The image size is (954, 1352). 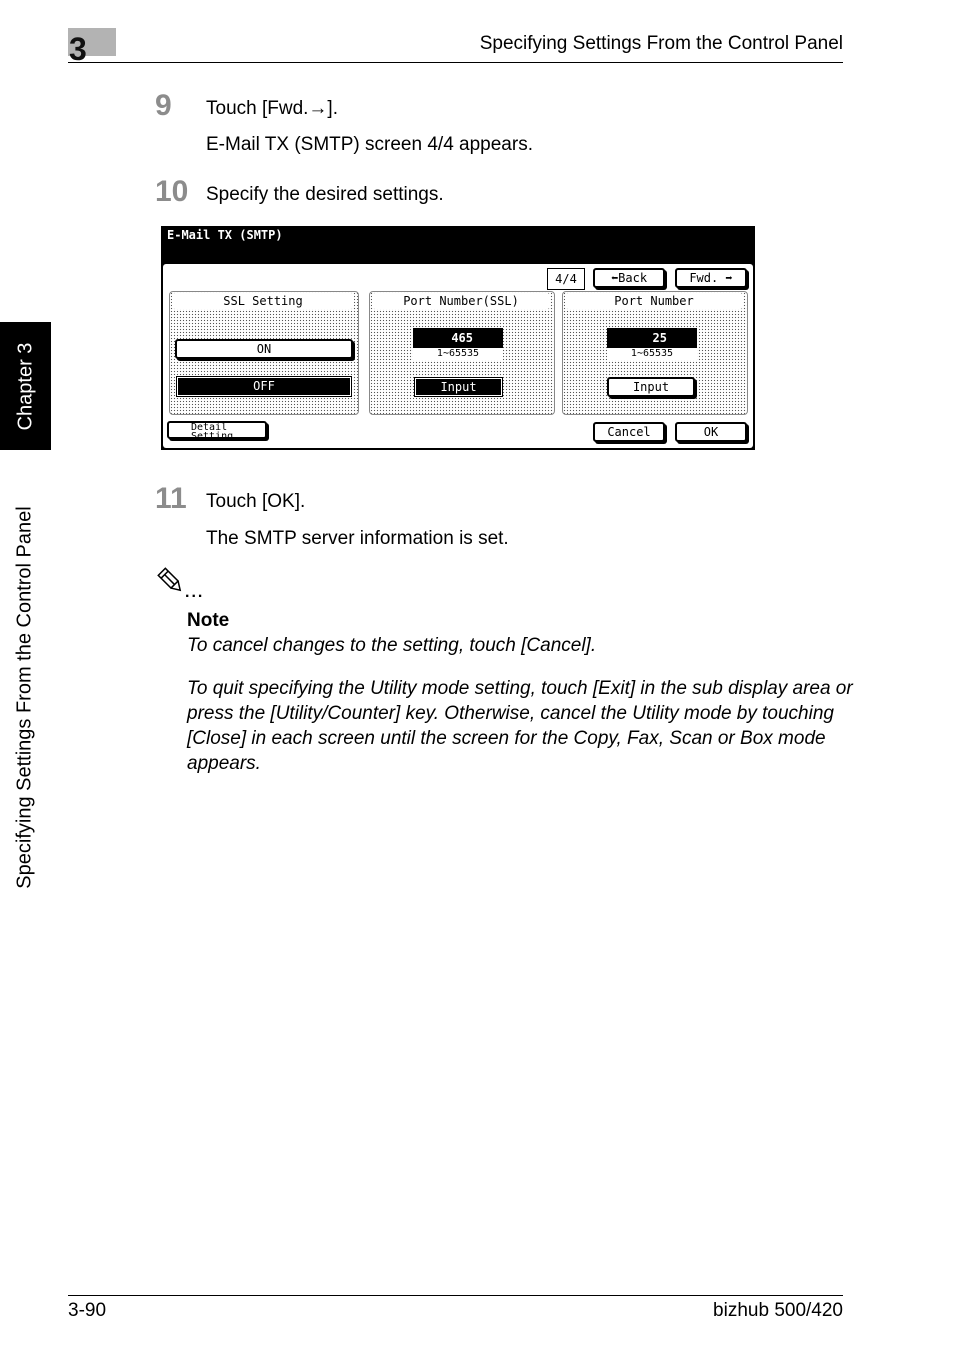 I want to click on port-ssl-range: 1∼65535, so click(x=458, y=354).